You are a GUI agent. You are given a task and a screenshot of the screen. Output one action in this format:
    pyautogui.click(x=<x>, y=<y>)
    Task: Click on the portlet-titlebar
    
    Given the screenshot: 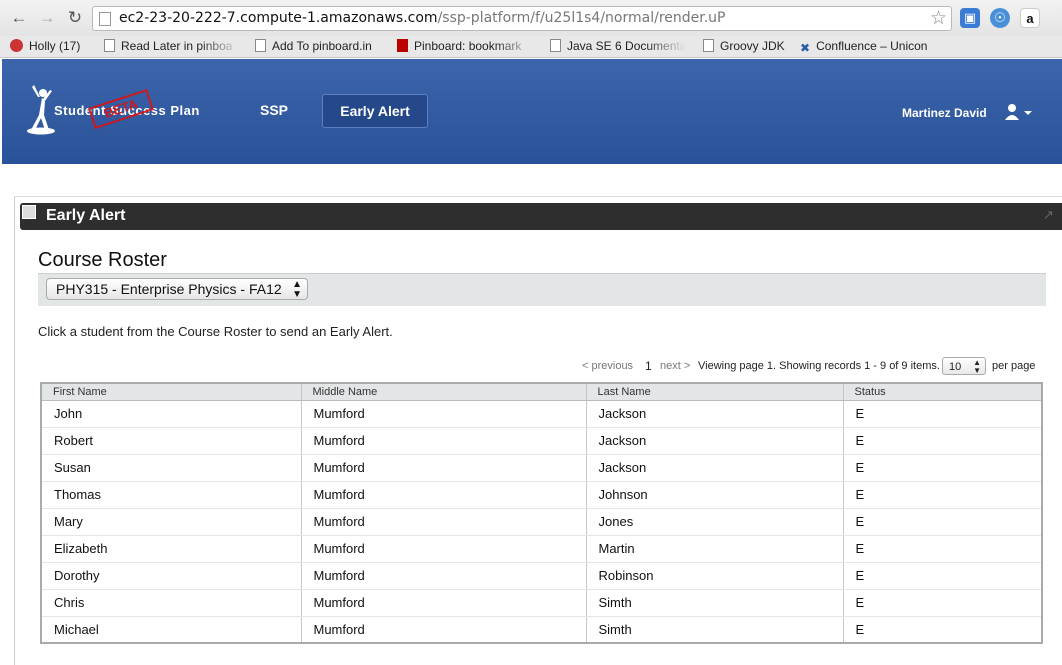 What is the action you would take?
    pyautogui.click(x=541, y=216)
    